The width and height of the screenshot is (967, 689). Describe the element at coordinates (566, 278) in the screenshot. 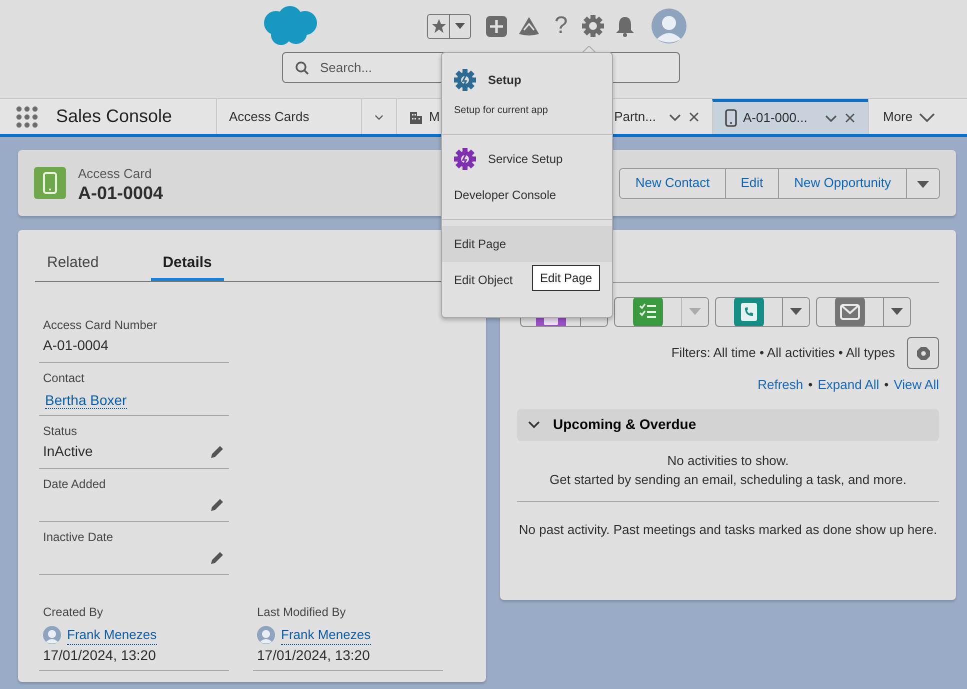

I see `tooltip: Edit Page` at that location.